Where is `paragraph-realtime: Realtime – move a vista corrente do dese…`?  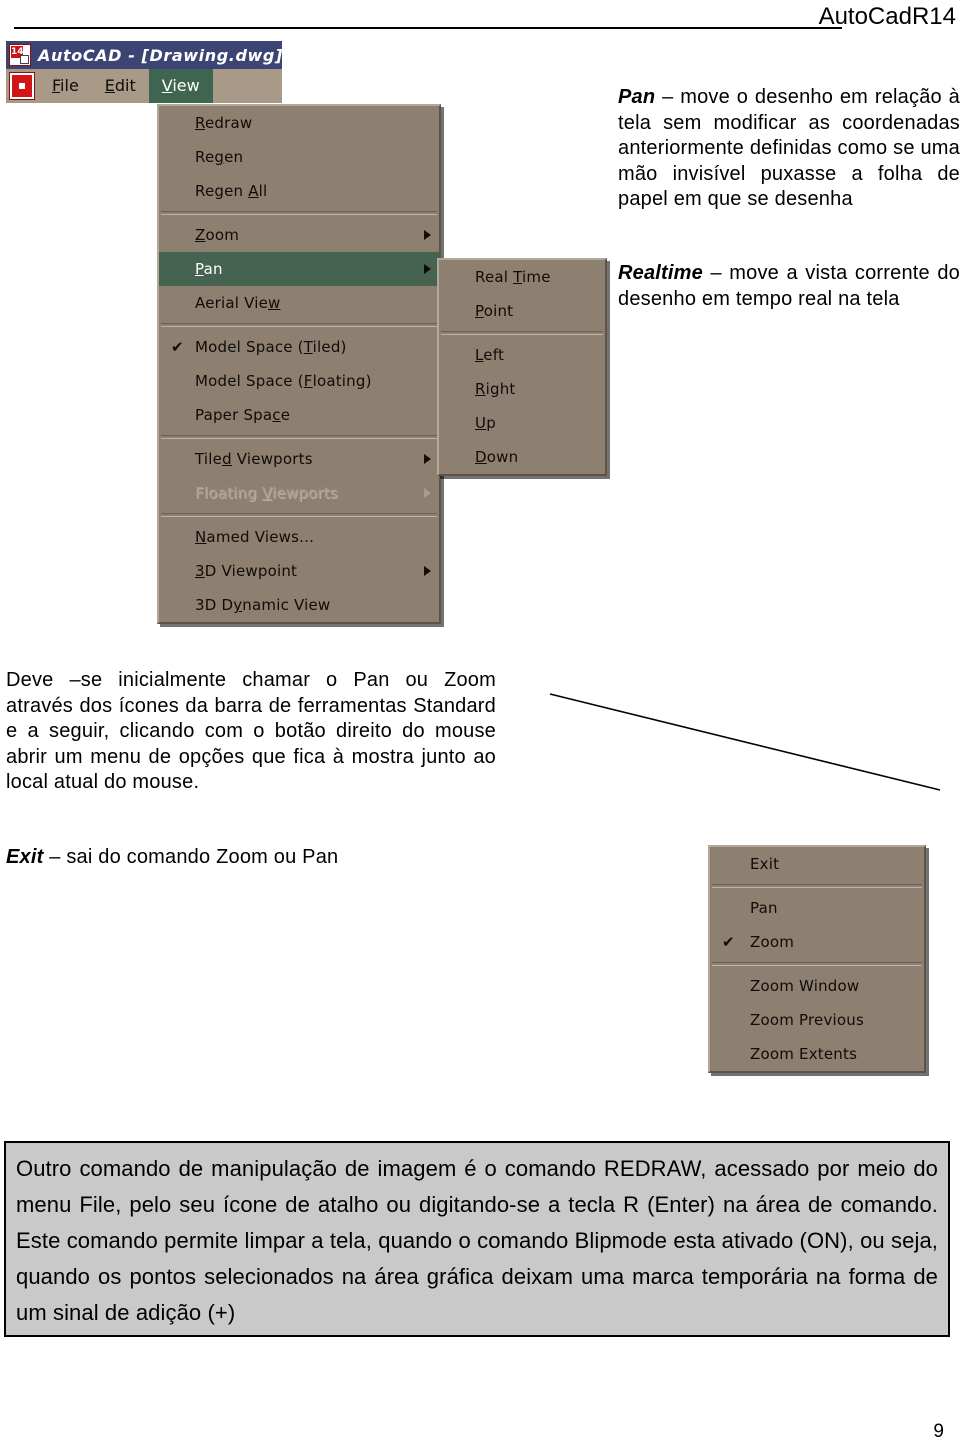
paragraph-realtime: Realtime – move a vista corrente do dese… is located at coordinates (789, 286).